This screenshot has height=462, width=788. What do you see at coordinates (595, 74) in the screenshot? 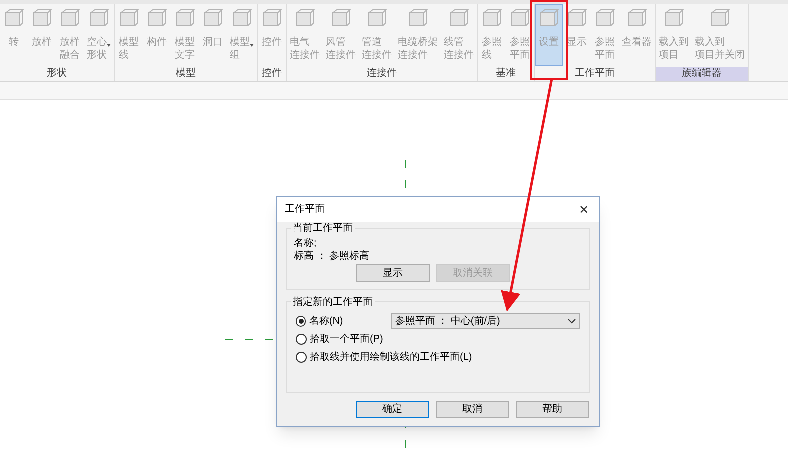
I see `panel-label: 工作平面` at bounding box center [595, 74].